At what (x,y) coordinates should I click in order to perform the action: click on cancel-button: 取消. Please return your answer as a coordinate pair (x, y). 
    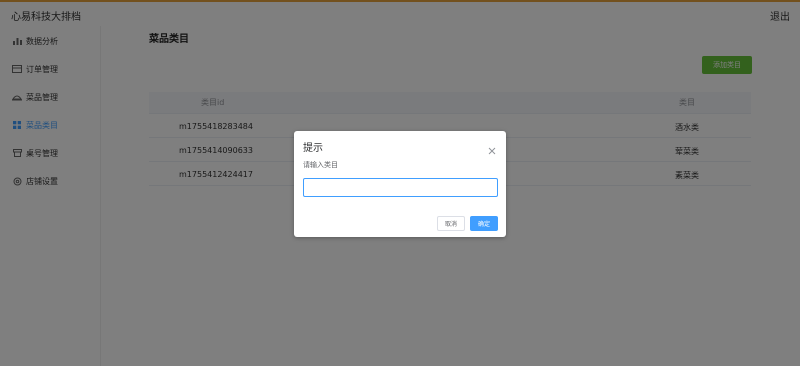
    Looking at the image, I should click on (451, 223).